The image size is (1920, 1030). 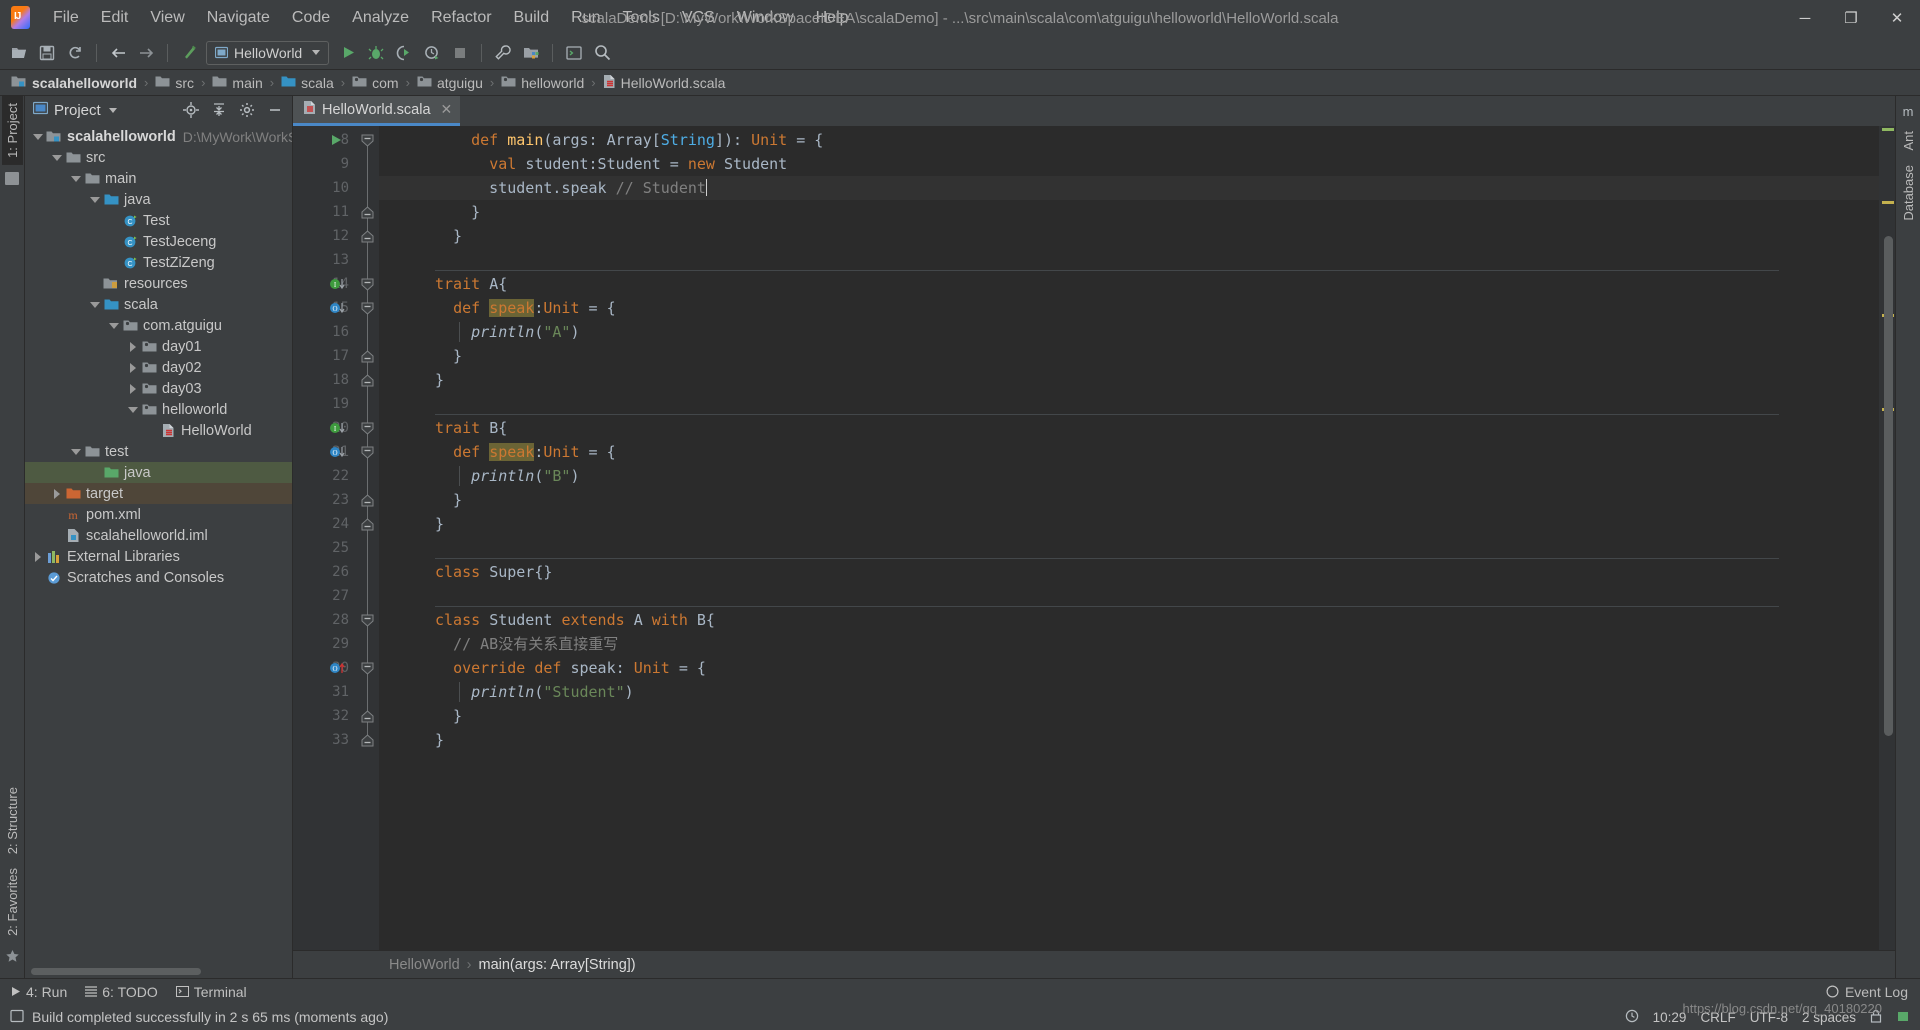 I want to click on tree-item-resources: resources, so click(x=158, y=283).